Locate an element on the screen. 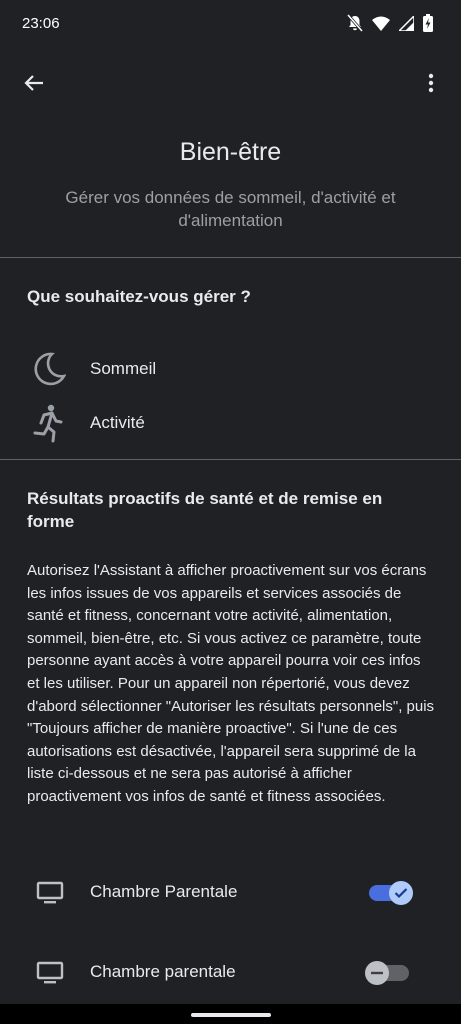 The height and width of the screenshot is (1024, 461). navigation-bar is located at coordinates (230, 1014).